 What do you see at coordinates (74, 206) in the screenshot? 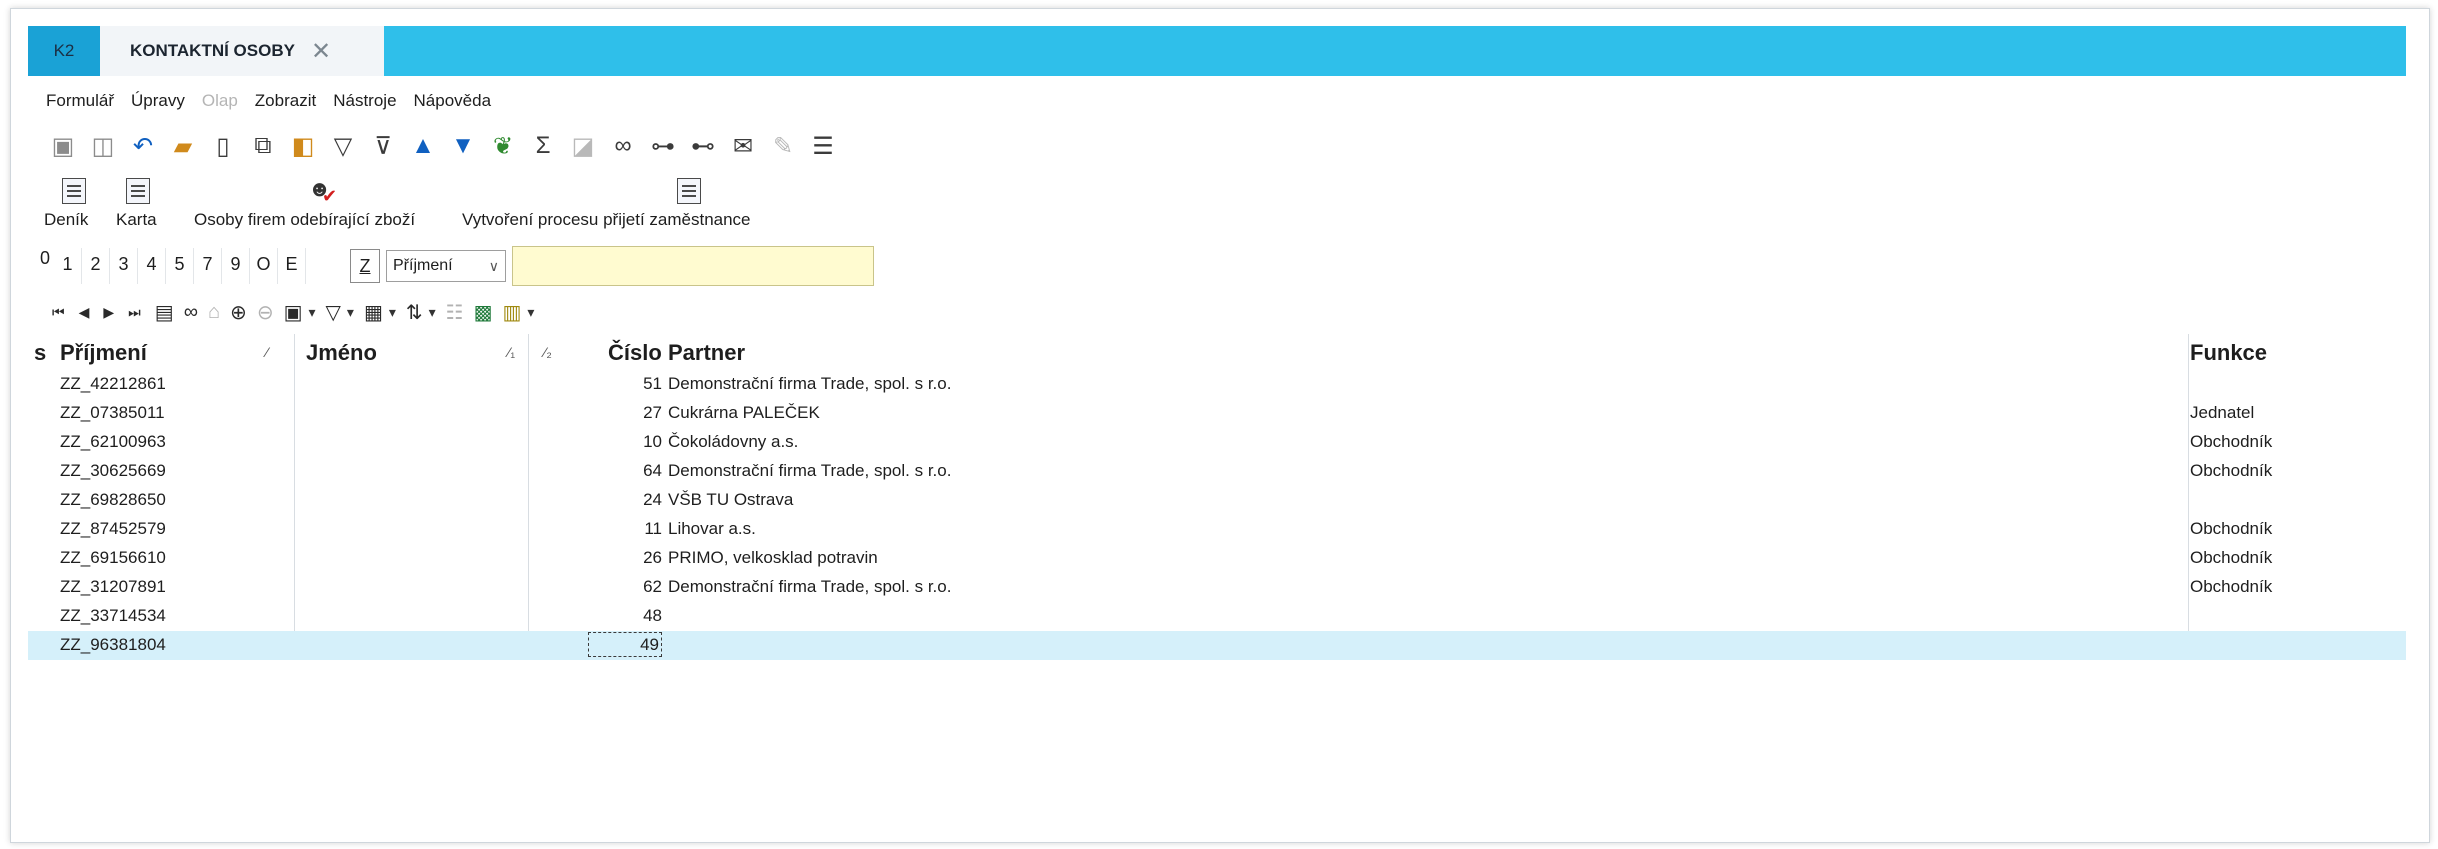
I see `denik-button: Deník` at bounding box center [74, 206].